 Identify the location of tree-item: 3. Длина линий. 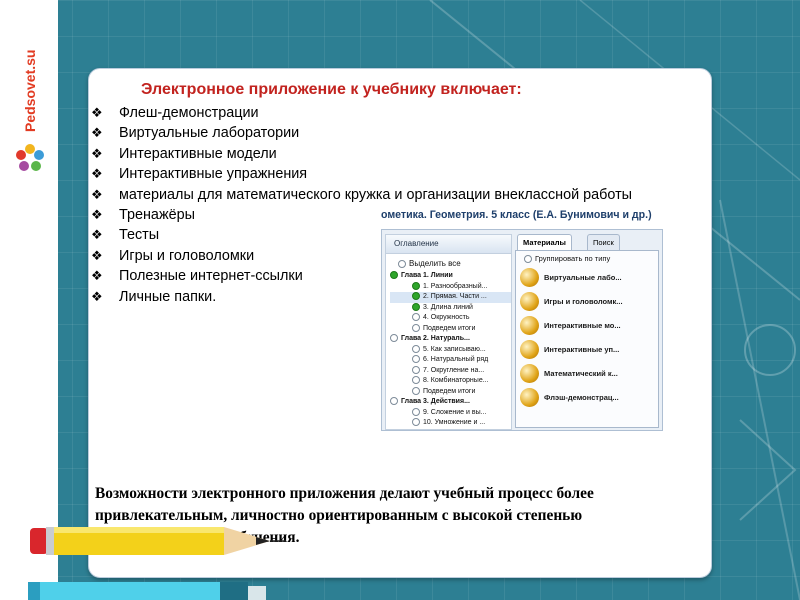
(450, 308).